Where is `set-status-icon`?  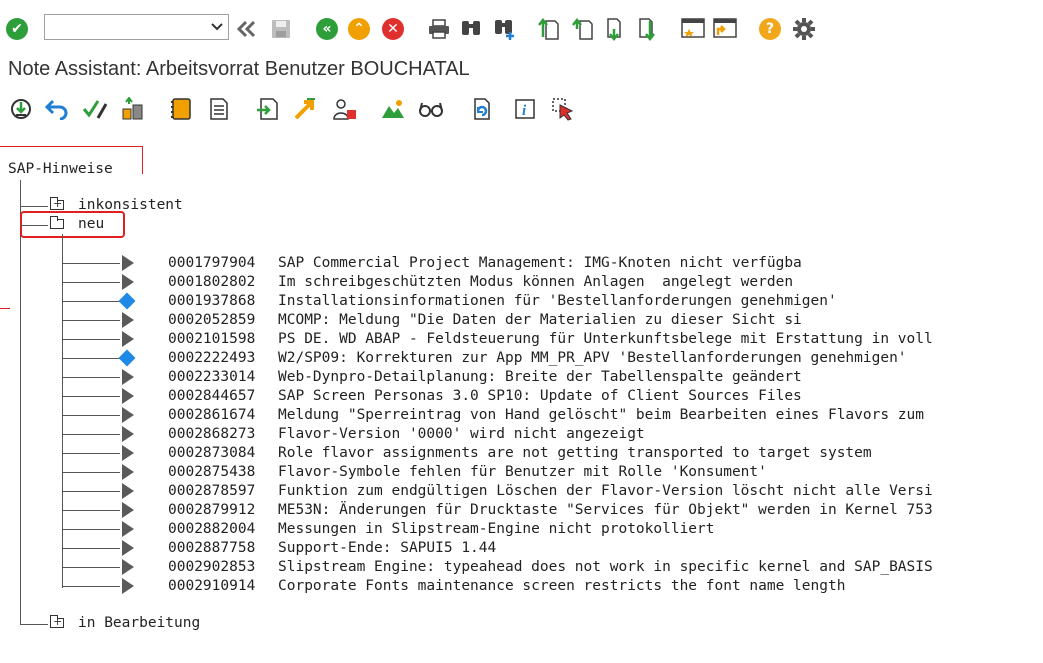 set-status-icon is located at coordinates (95, 109).